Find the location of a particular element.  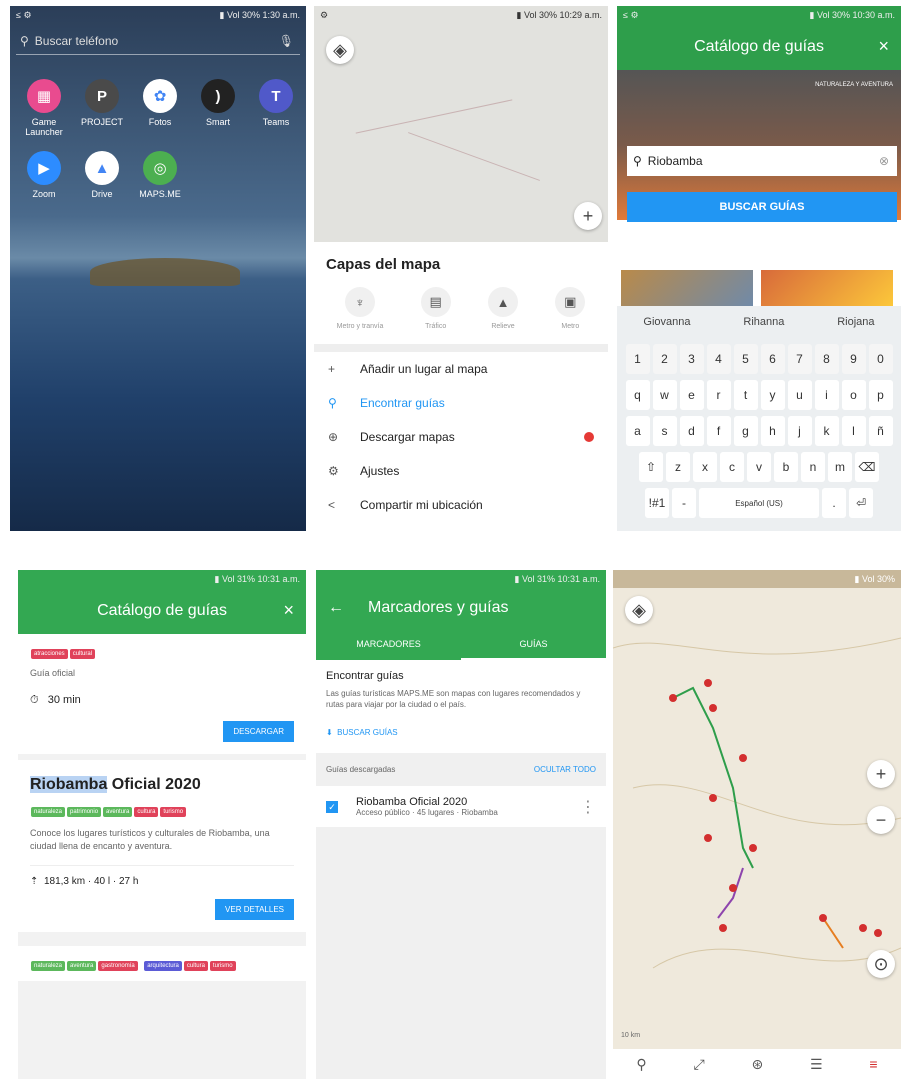

layer-option: ▲ Relieve is located at coordinates (503, 308).